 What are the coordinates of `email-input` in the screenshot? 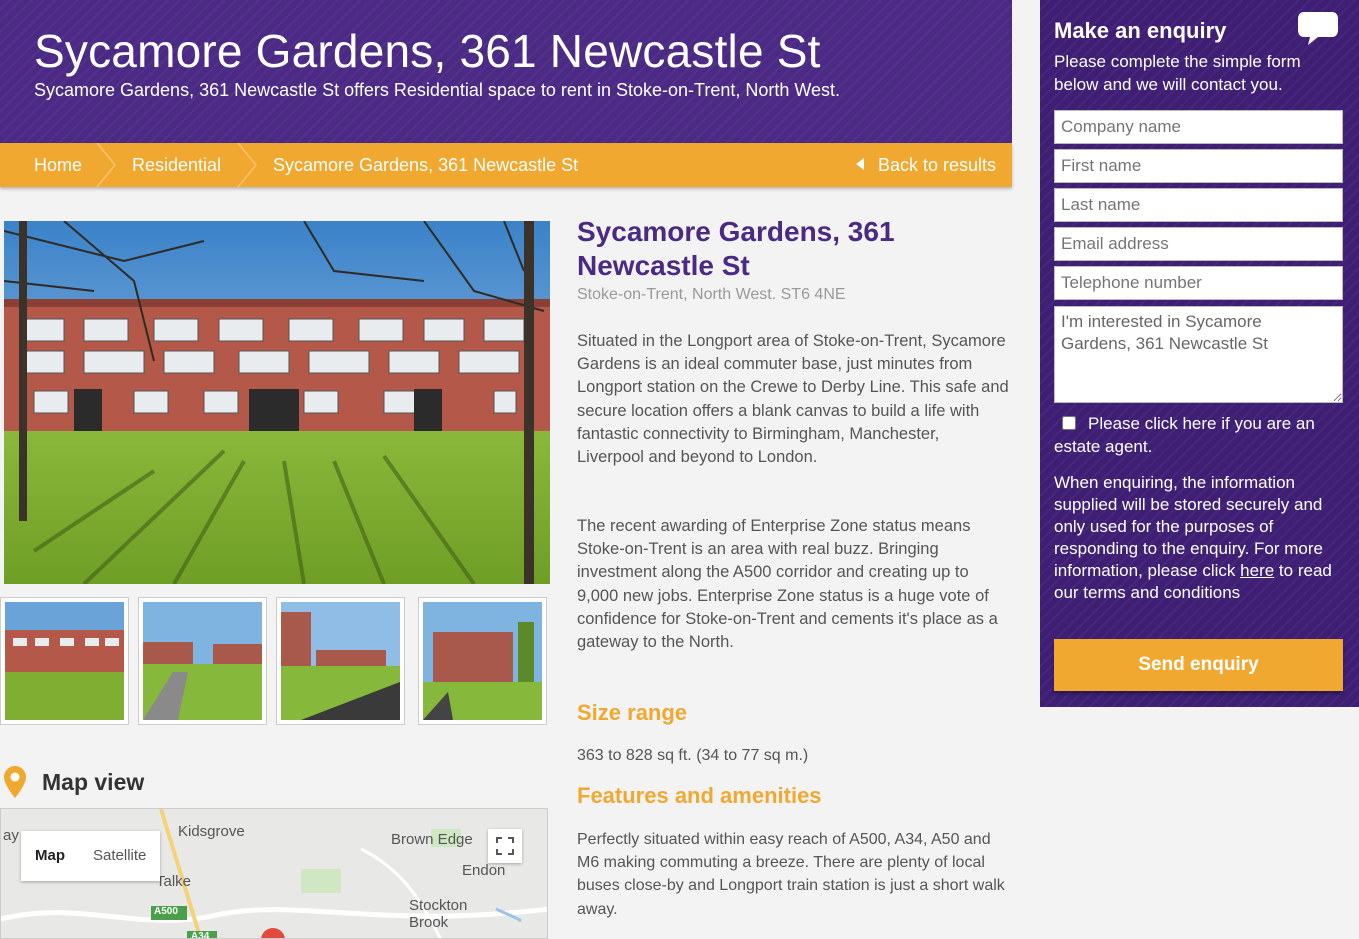 It's located at (1198, 244).